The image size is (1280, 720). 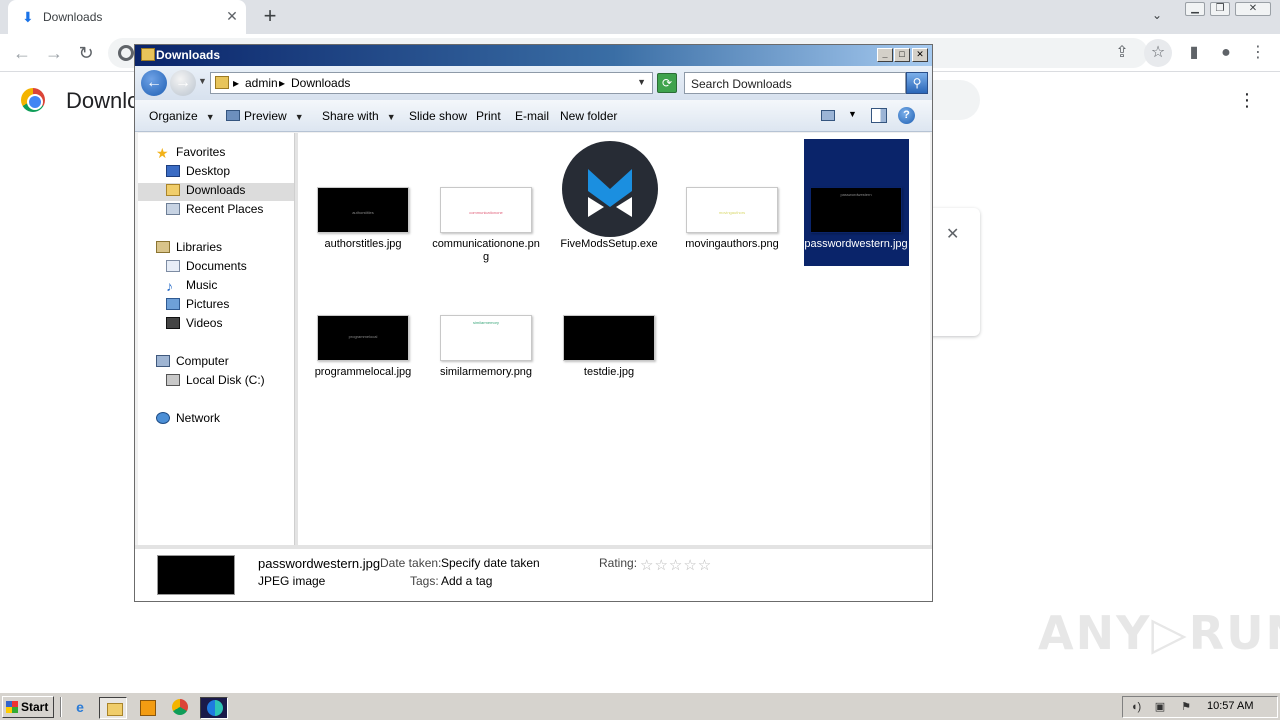 I want to click on nav-downloads: Downloads, so click(x=205, y=190).